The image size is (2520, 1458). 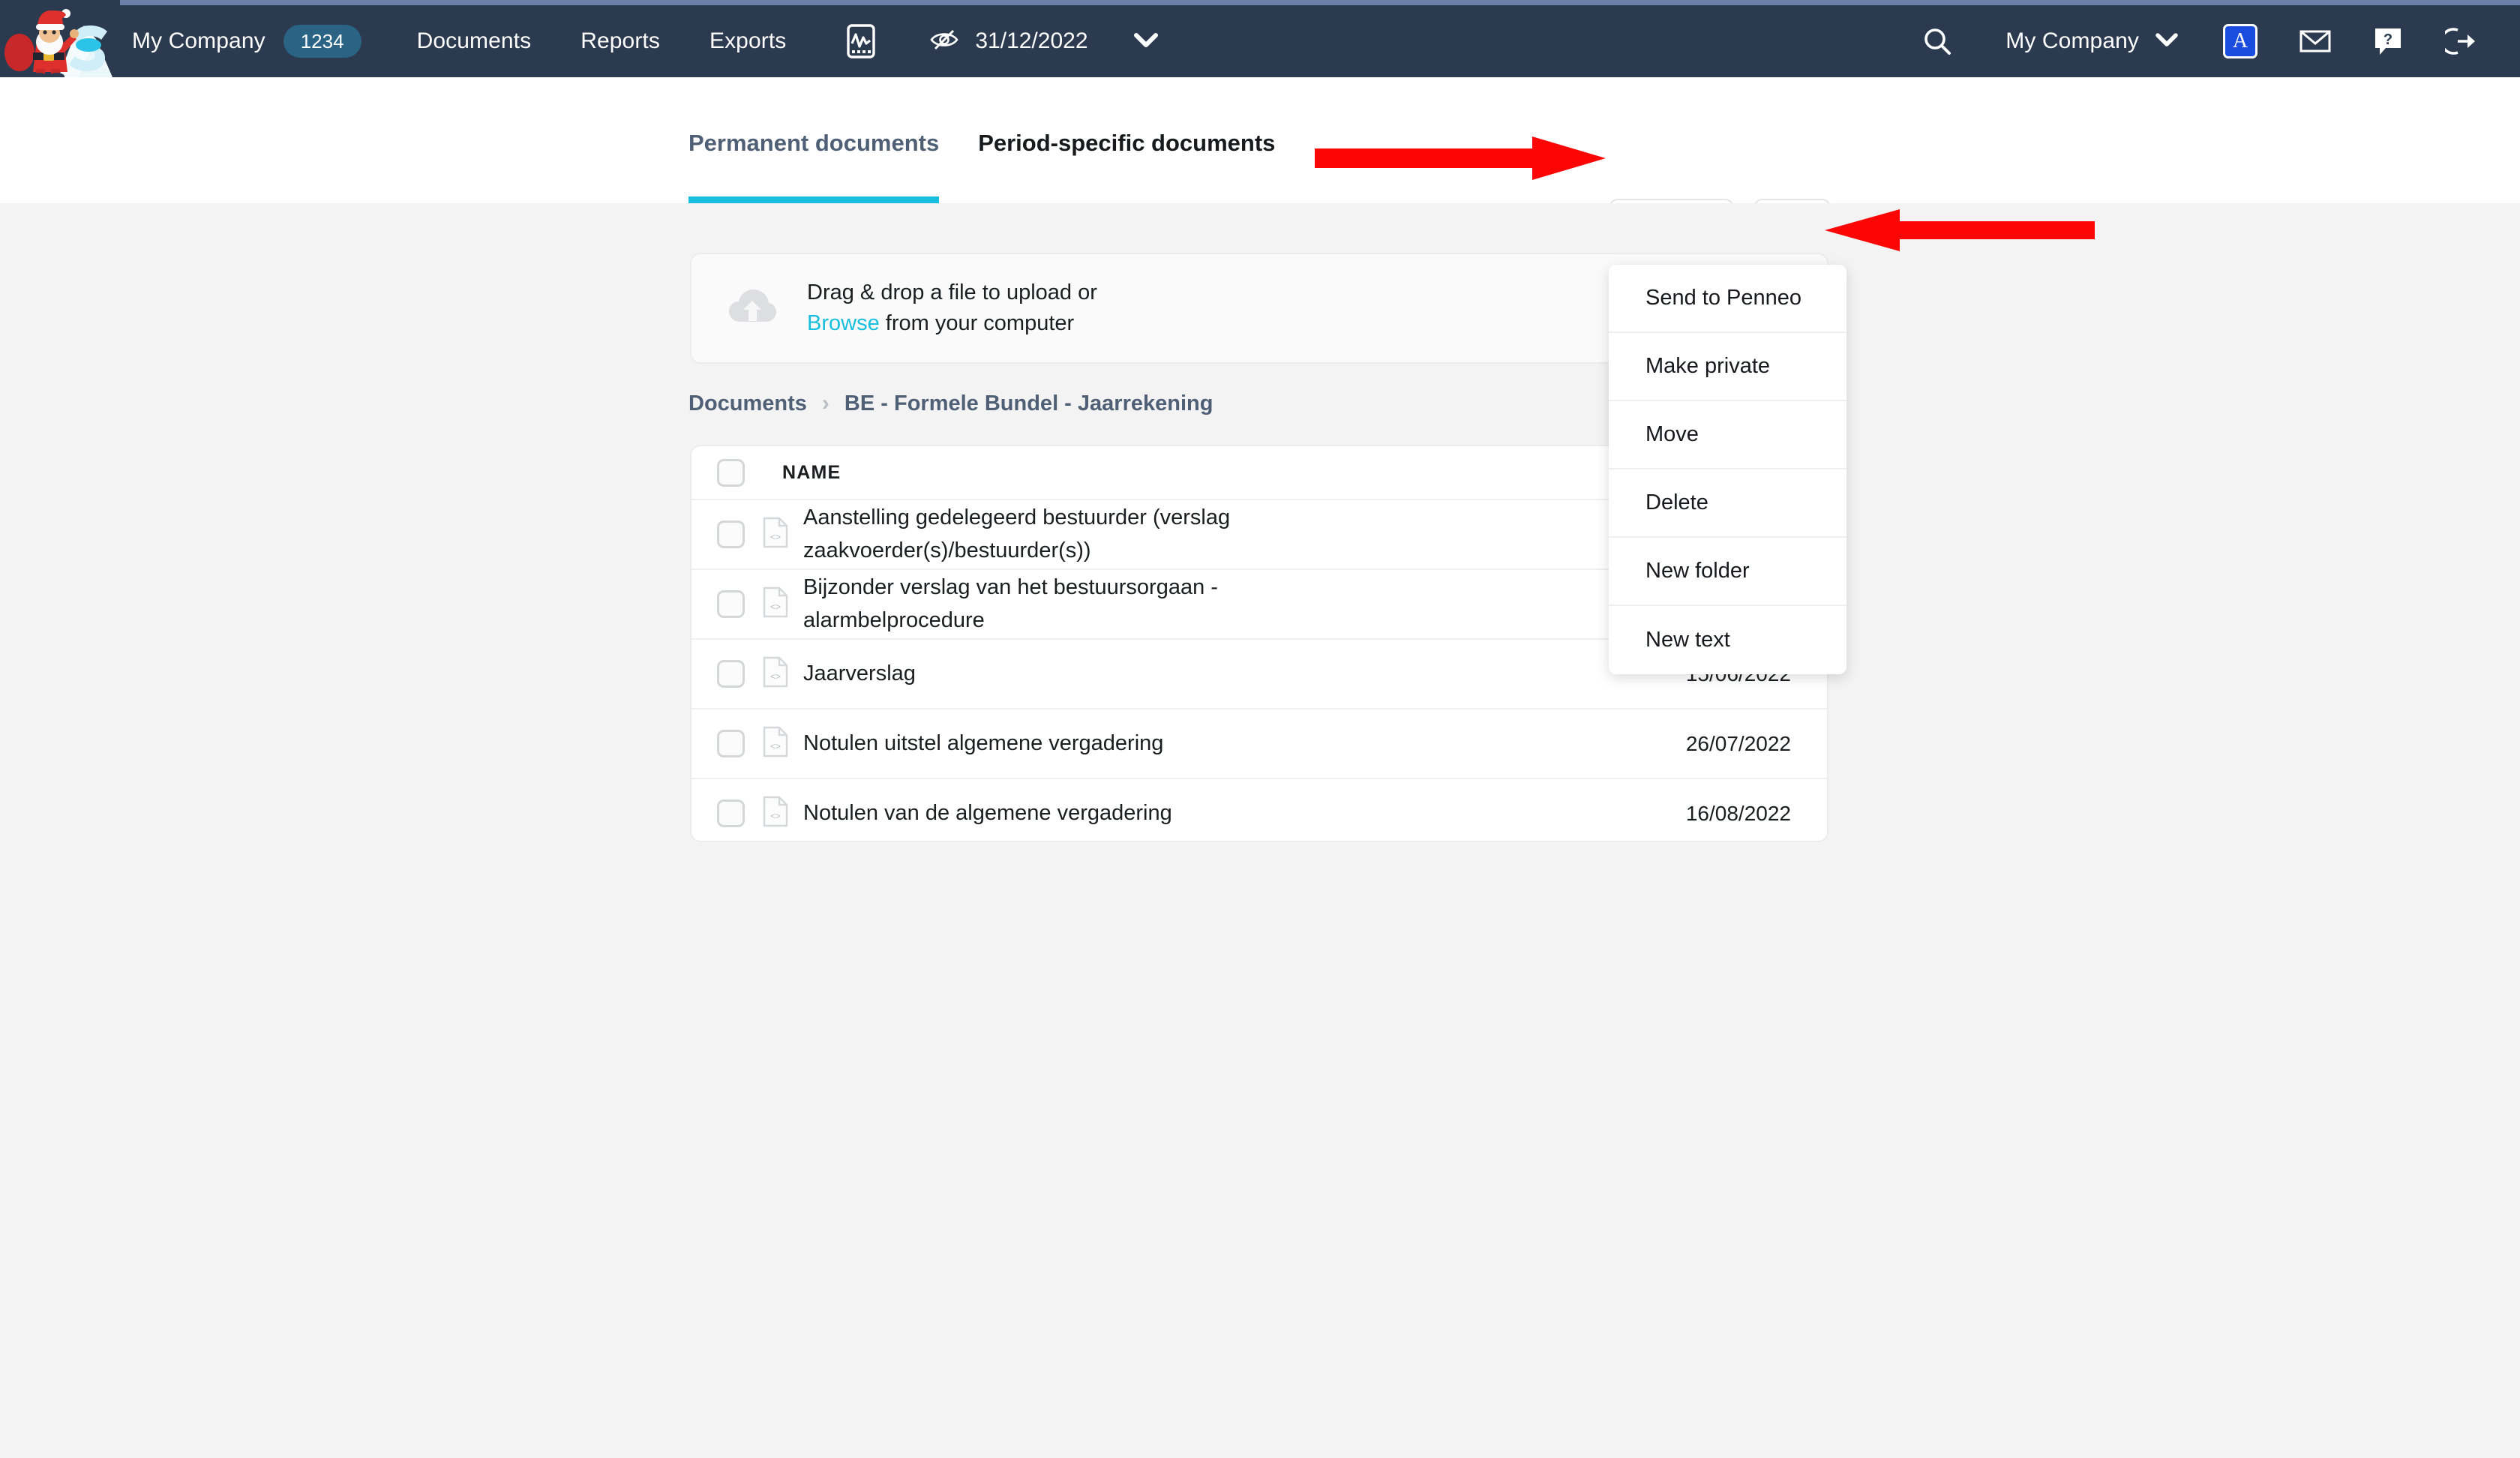 What do you see at coordinates (620, 41) in the screenshot?
I see `nav-link-reports: Reports` at bounding box center [620, 41].